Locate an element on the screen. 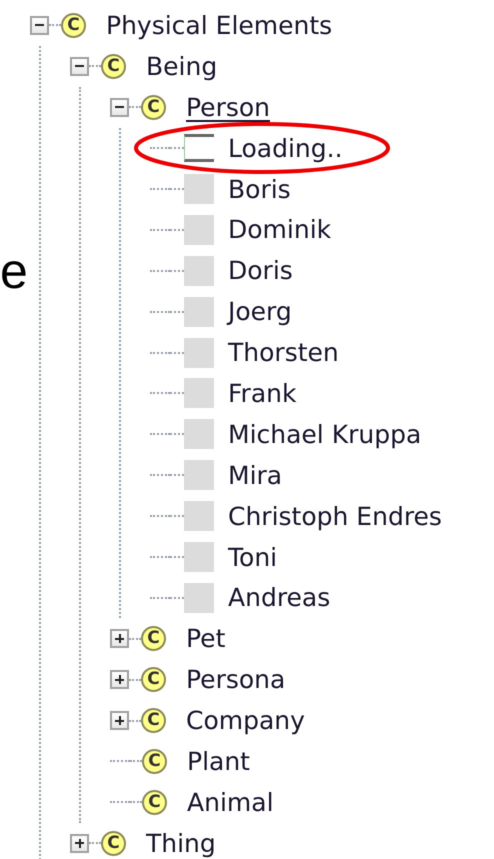  tree-node-label: Pet is located at coordinates (206, 639).